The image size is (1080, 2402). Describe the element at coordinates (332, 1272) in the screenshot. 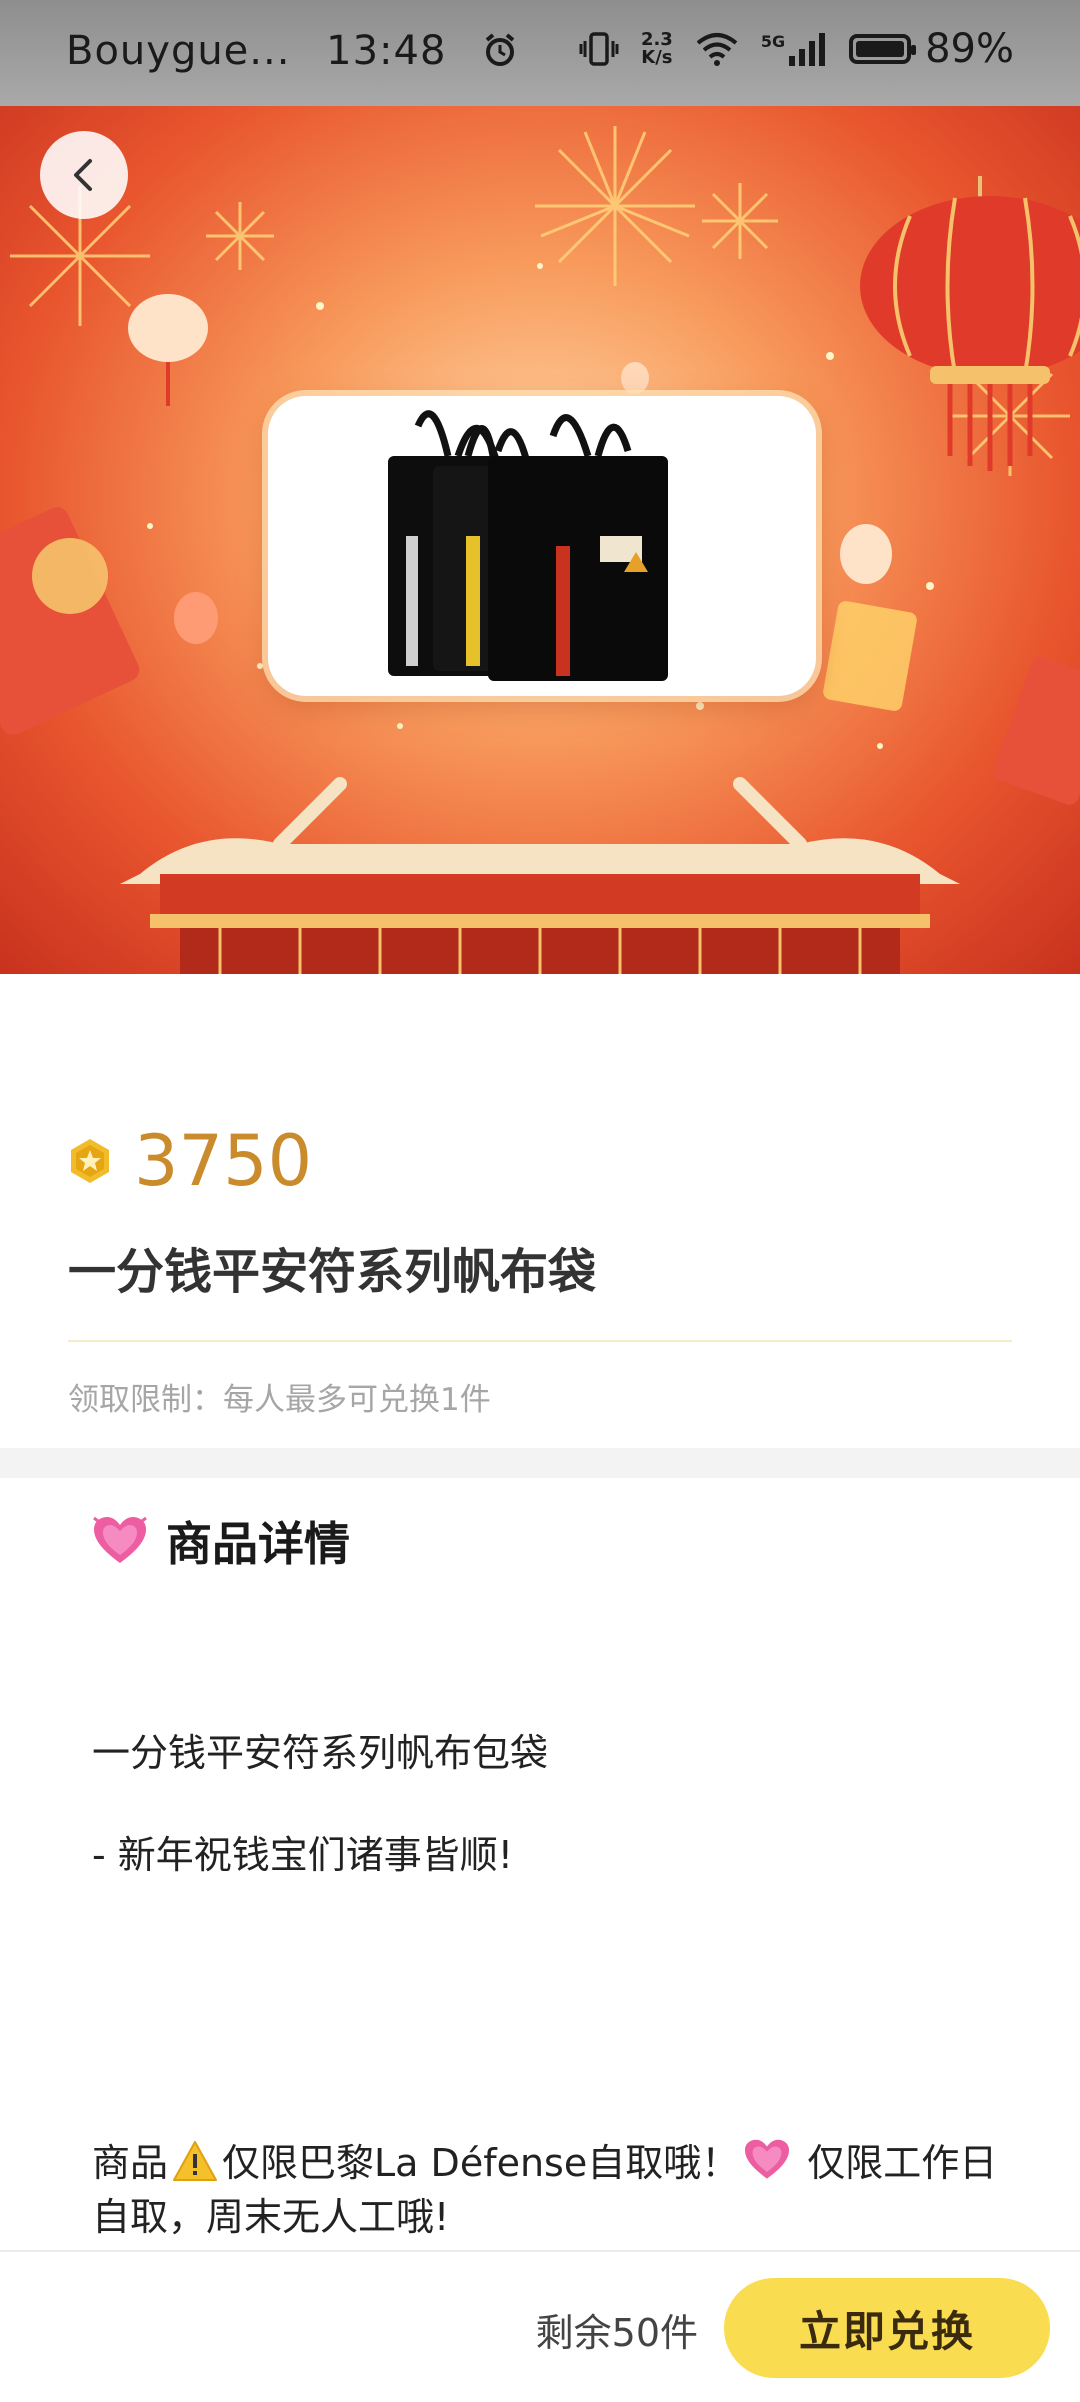

I see `product-title: 一分钱平安符系列帆布袋` at that location.